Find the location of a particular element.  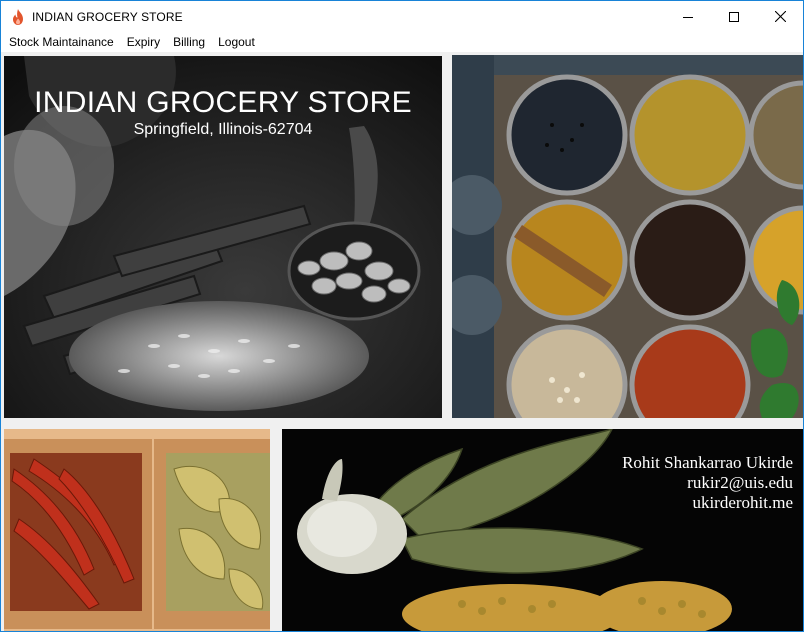

close-button is located at coordinates (780, 16).